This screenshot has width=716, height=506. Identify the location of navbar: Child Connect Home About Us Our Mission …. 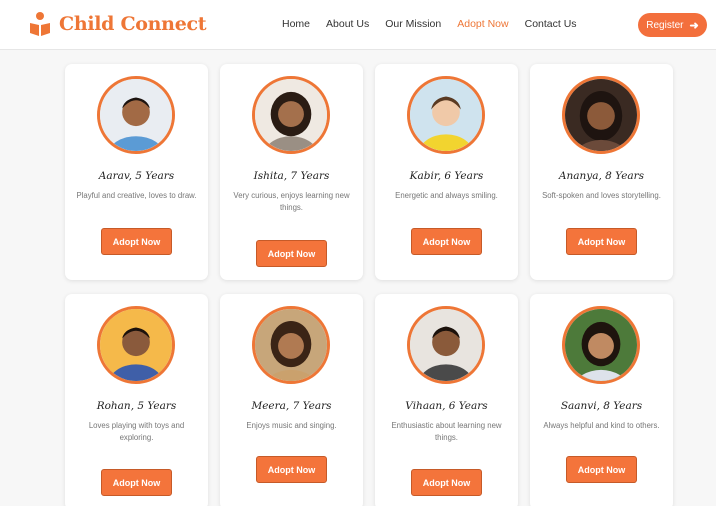
(358, 25).